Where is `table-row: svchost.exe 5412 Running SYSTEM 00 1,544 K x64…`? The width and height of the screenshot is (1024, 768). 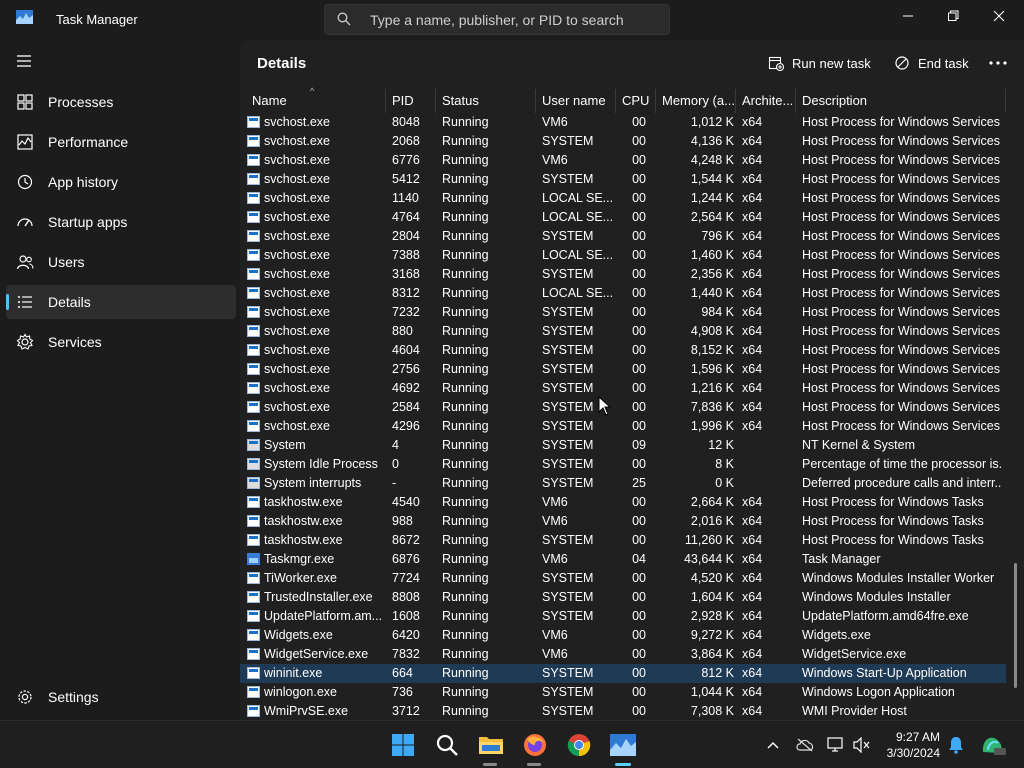
table-row: svchost.exe 5412 Running SYSTEM 00 1,544 K x64… is located at coordinates (623, 179).